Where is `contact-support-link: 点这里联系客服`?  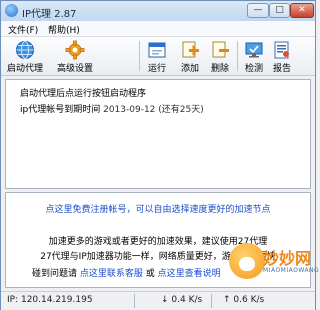 contact-support-link: 点这里联系客服 is located at coordinates (111, 274).